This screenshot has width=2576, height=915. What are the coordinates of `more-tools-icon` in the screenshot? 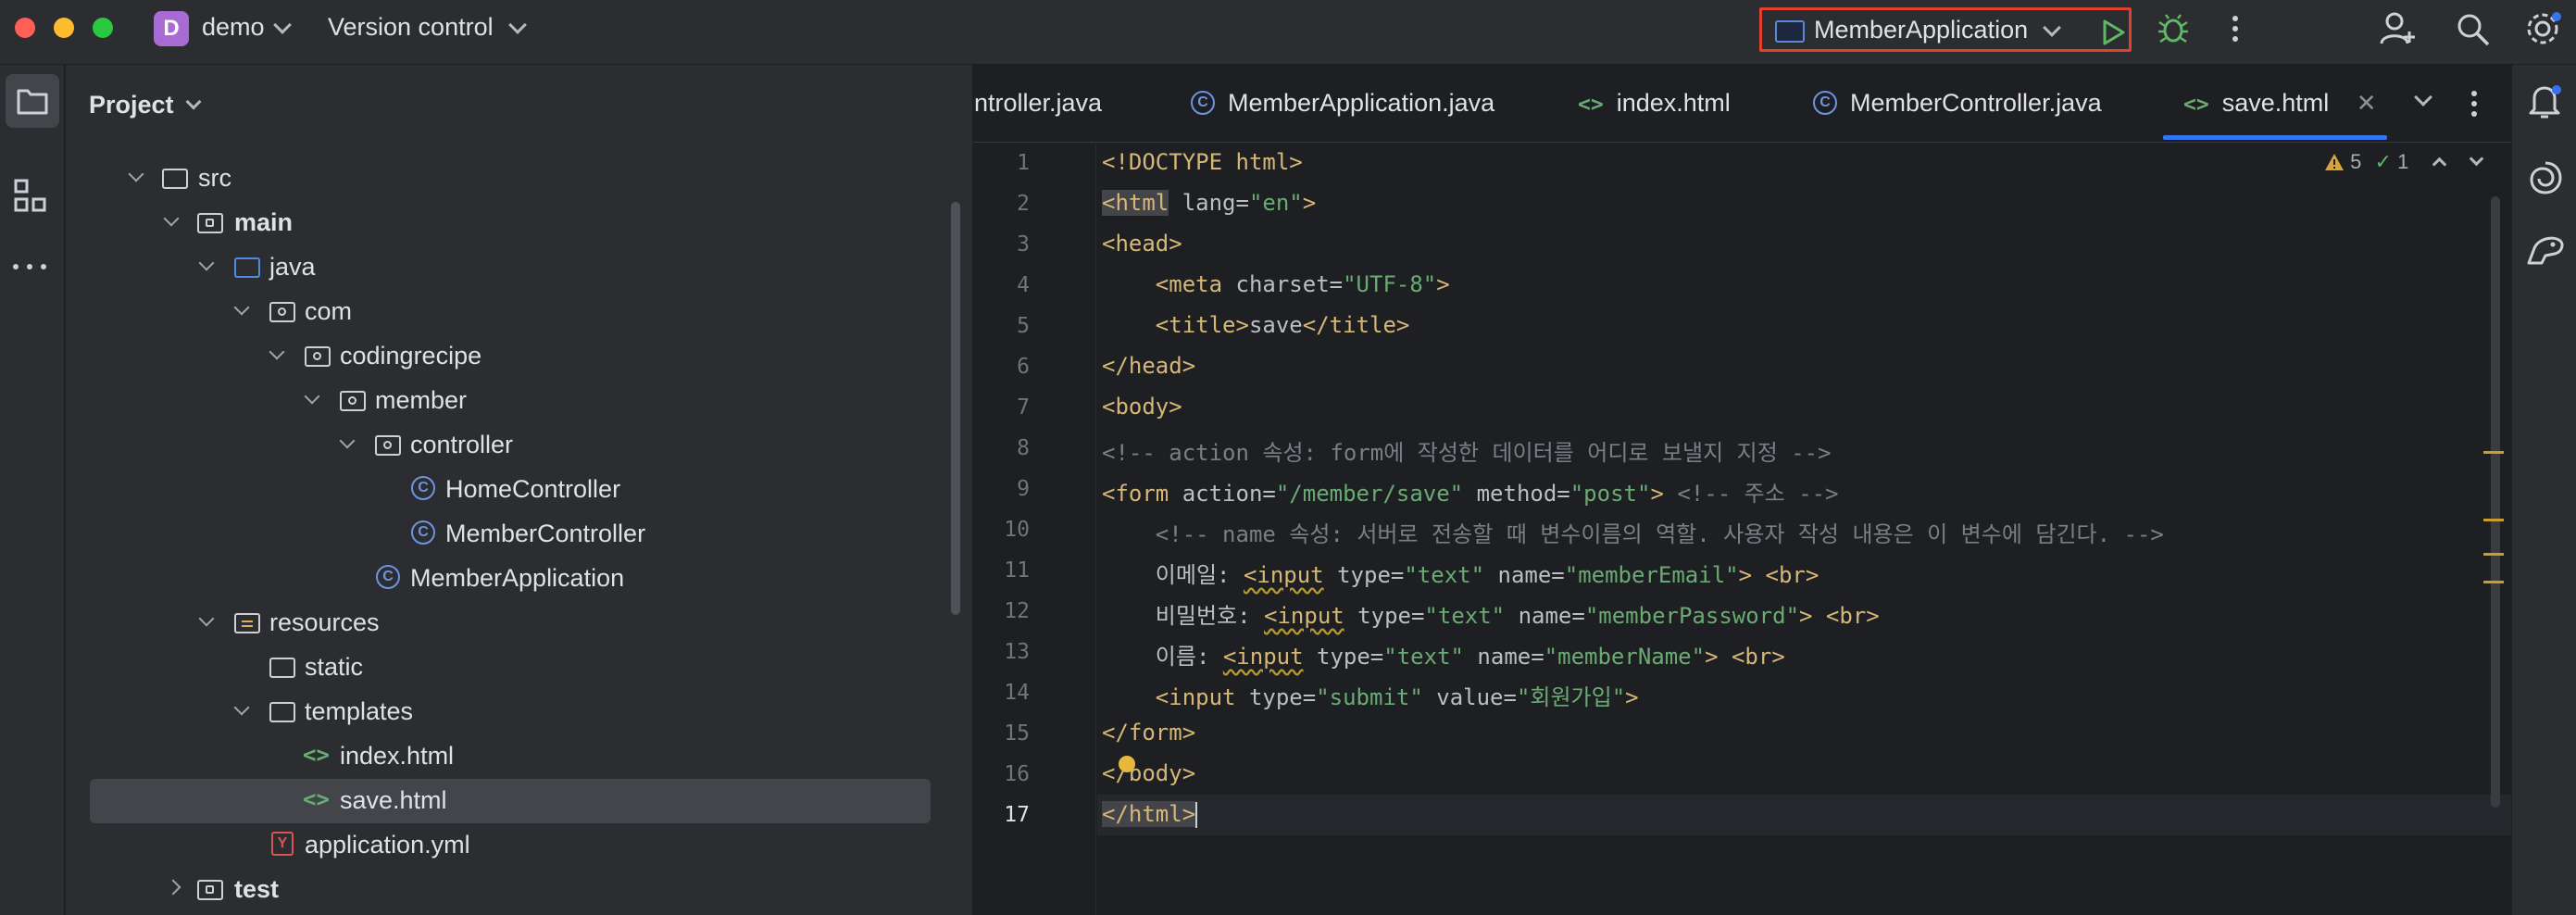 It's located at (30, 266).